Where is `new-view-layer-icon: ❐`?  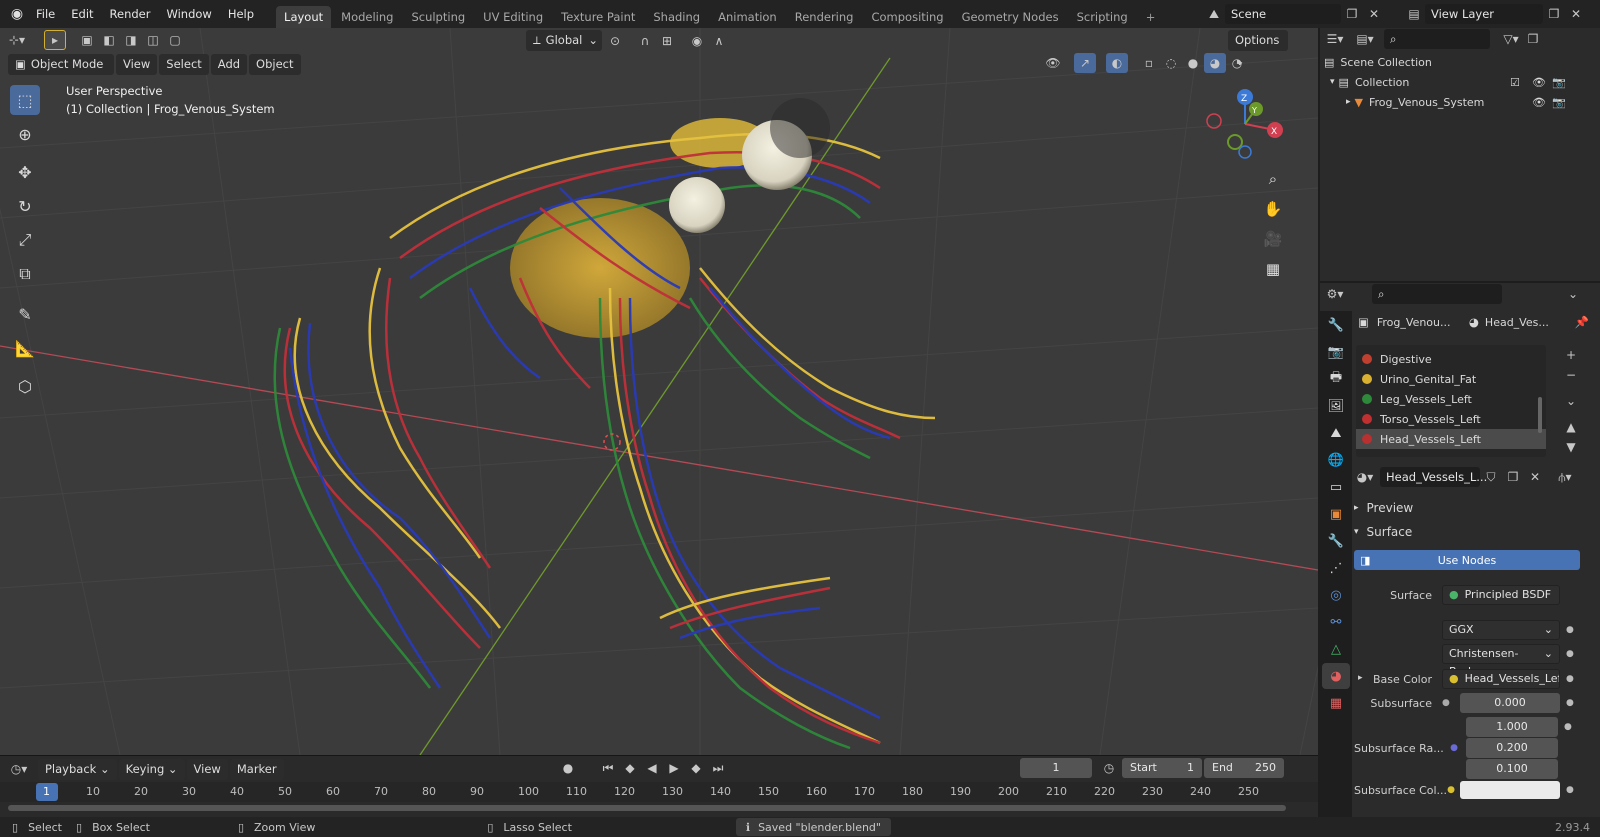
new-view-layer-icon: ❐ is located at coordinates (1554, 14).